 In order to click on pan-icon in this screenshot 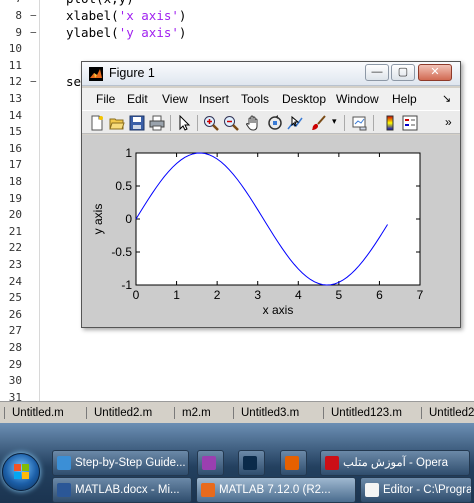, I will do `click(253, 123)`.